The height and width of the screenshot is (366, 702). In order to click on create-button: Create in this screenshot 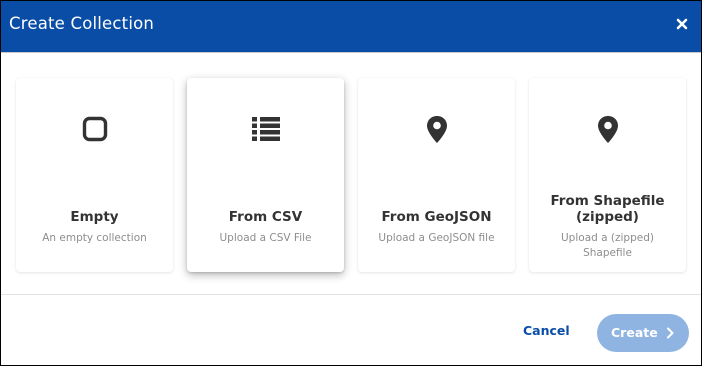, I will do `click(643, 333)`.